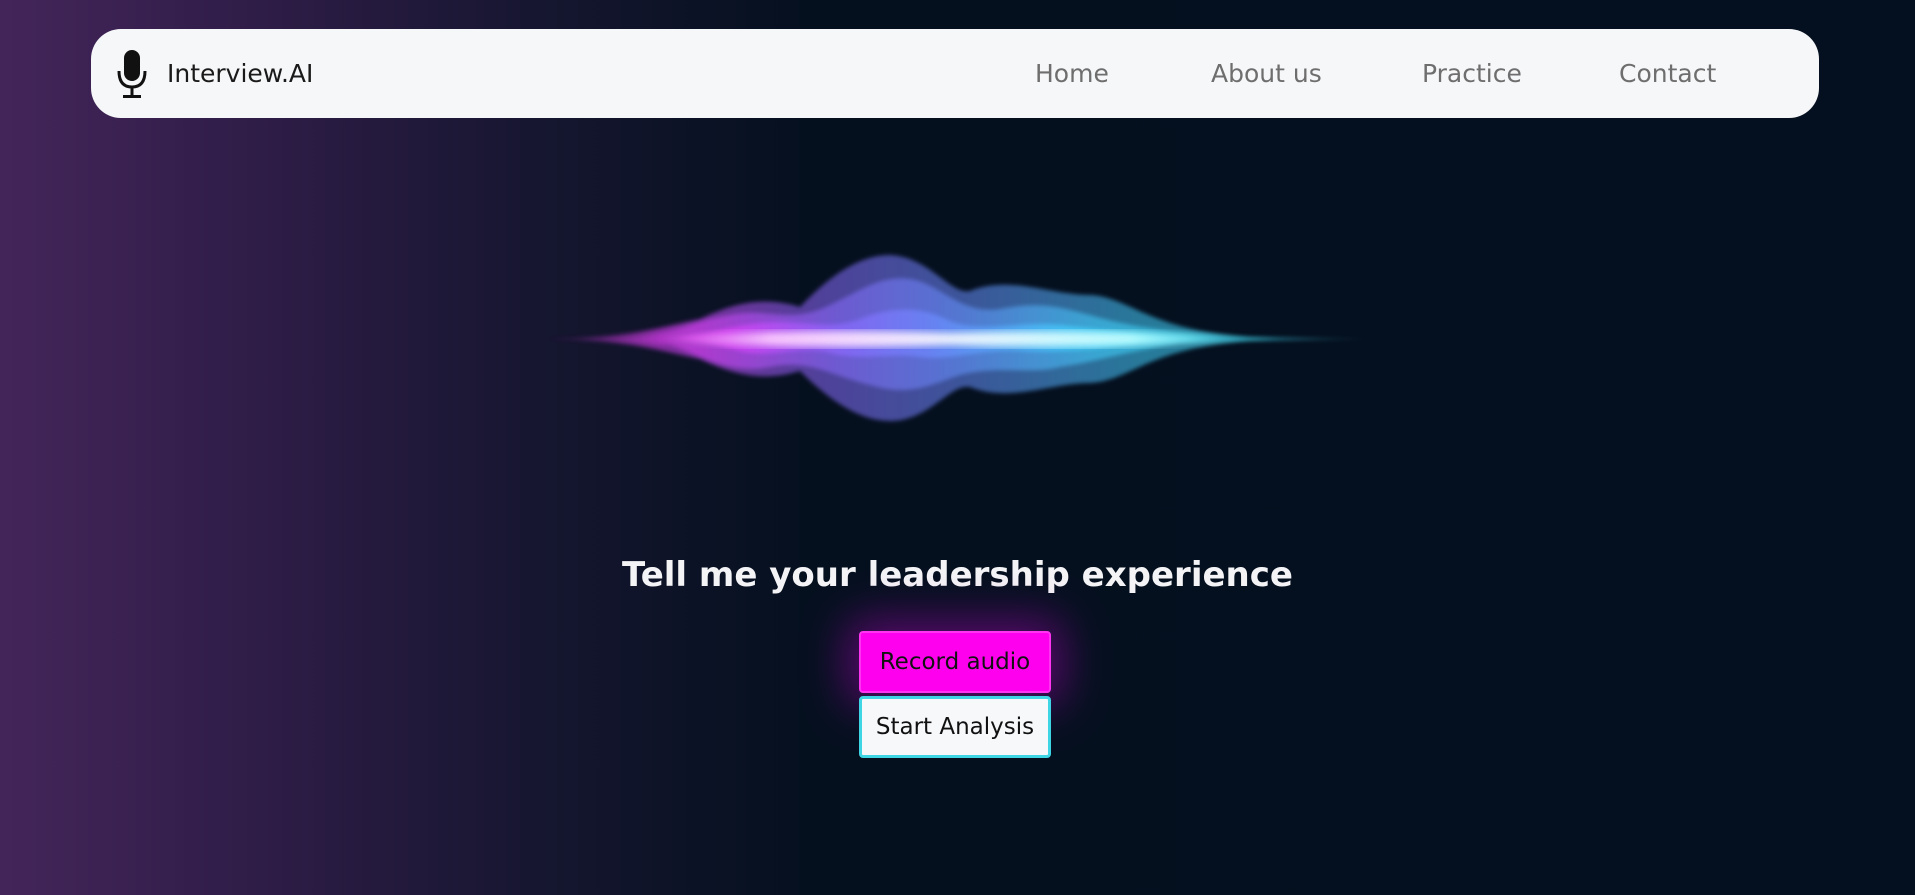 The width and height of the screenshot is (1915, 895). I want to click on nav-about-us: About us, so click(1266, 73).